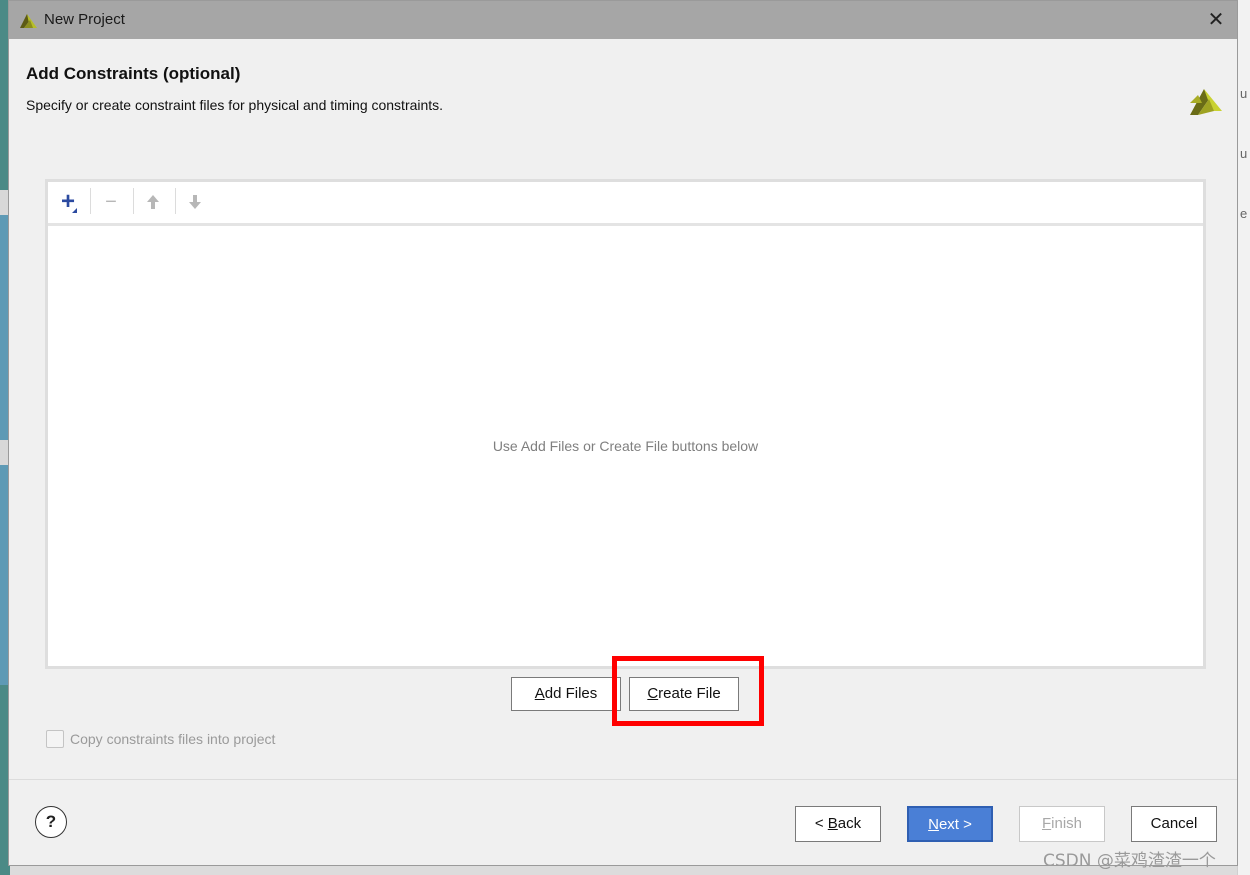 The image size is (1250, 875). I want to click on add-files-mnemonic: A, so click(539, 693).